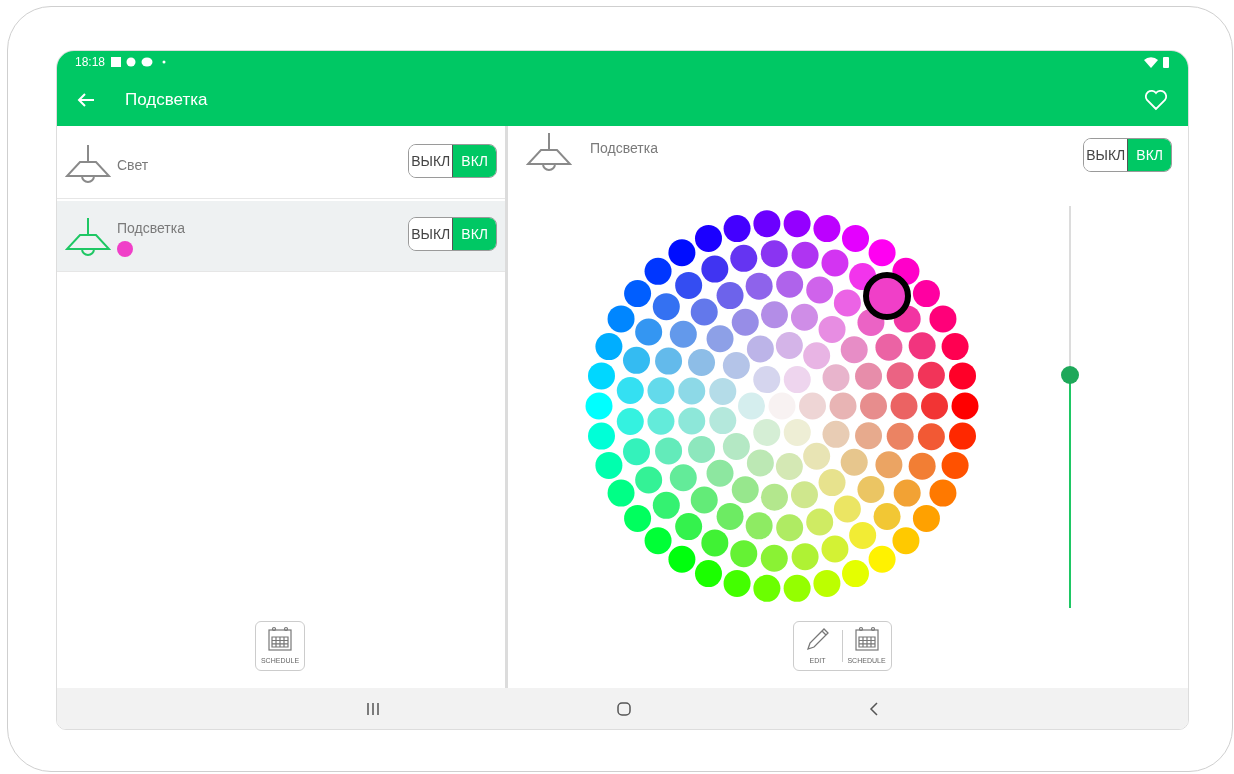  I want to click on wifi-battery-icons, so click(1157, 62).